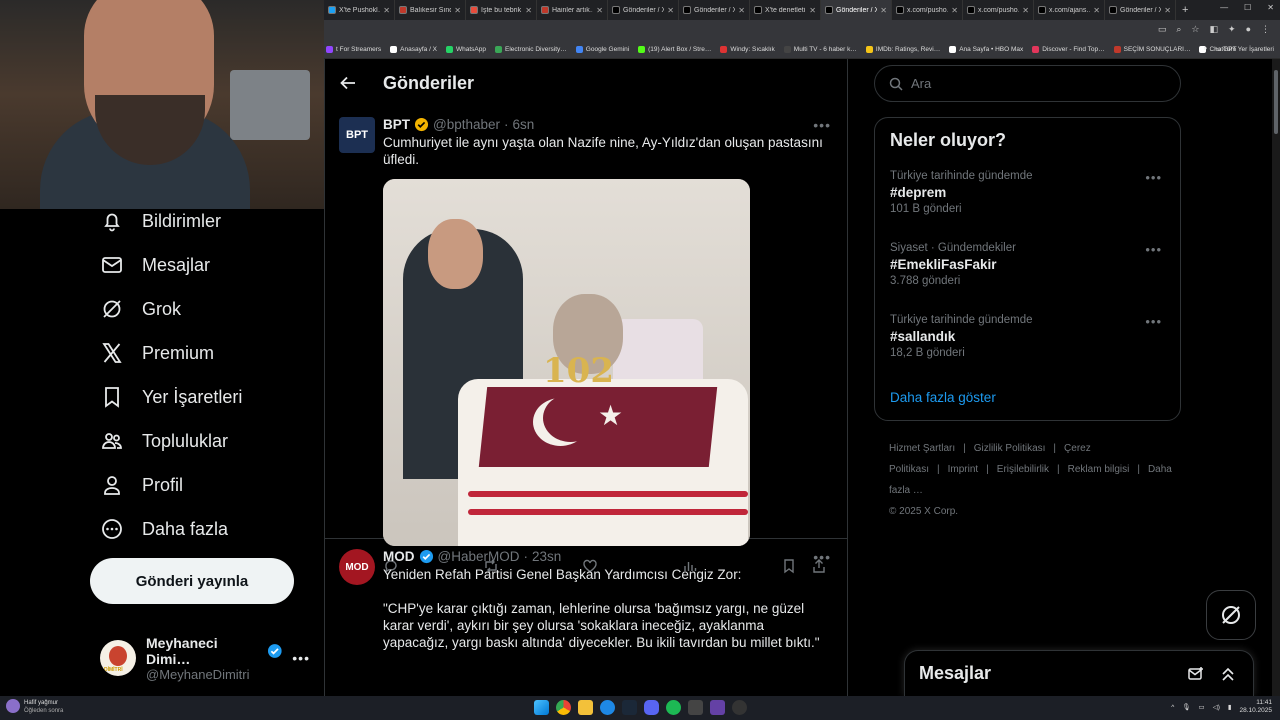 The image size is (1280, 720). What do you see at coordinates (160, 221) in the screenshot?
I see `sidebar-item-bildirimler: Bildirimler` at bounding box center [160, 221].